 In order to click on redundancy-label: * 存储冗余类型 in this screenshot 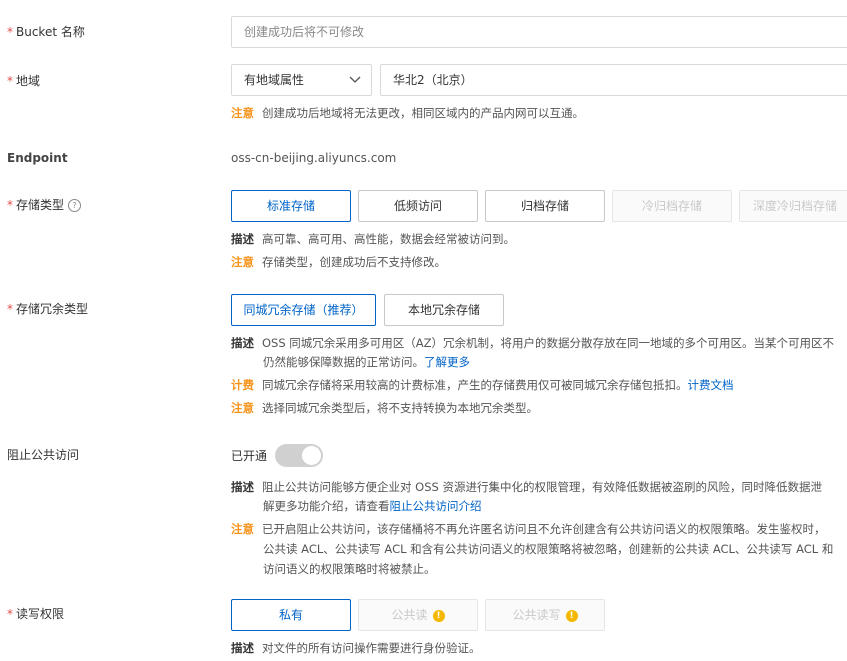, I will do `click(48, 309)`.